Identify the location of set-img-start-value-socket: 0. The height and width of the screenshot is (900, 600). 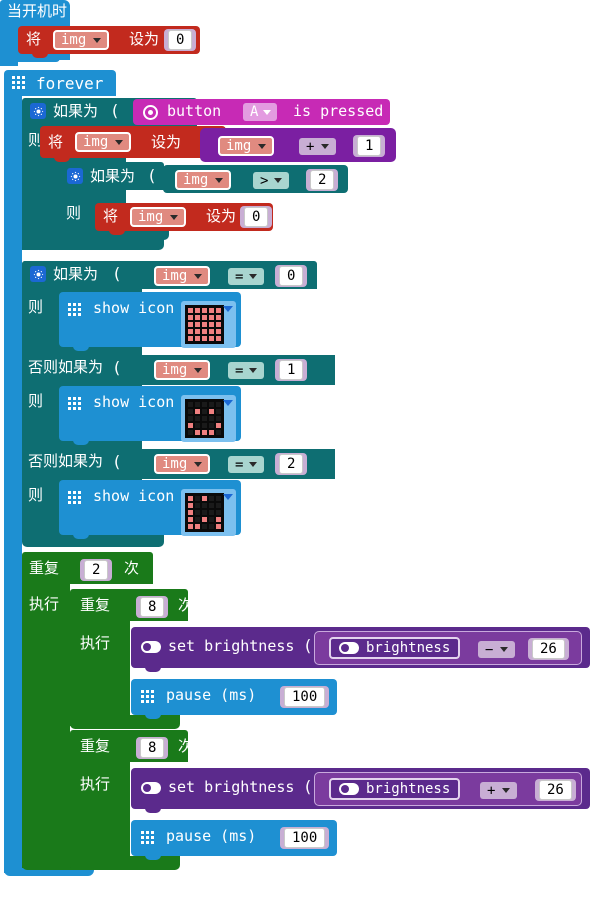
(180, 40).